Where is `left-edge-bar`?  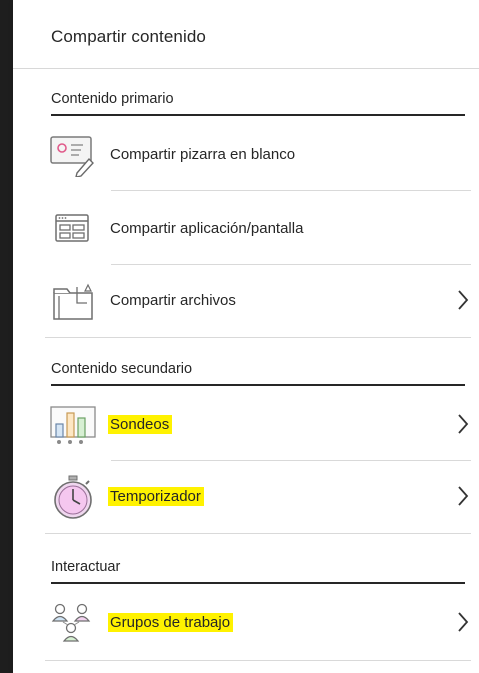
left-edge-bar is located at coordinates (6, 336).